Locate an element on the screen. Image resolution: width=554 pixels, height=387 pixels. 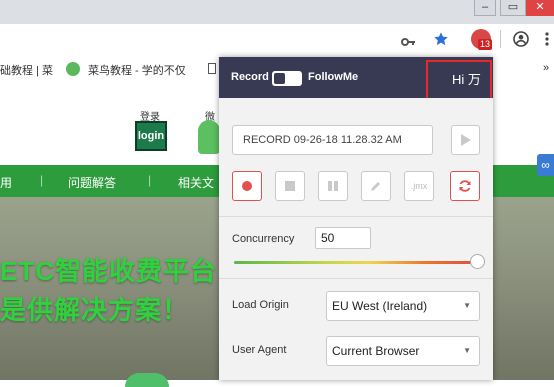
concurrency-slider-track is located at coordinates (357, 262).